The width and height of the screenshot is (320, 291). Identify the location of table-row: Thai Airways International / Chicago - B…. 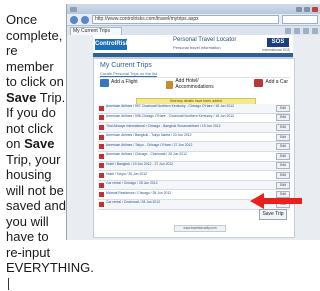
(194, 128).